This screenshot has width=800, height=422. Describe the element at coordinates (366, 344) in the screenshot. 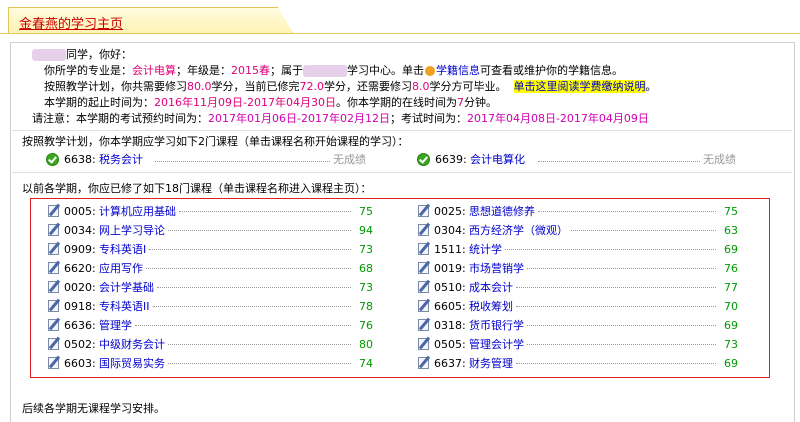

I see `course-score: 80` at that location.